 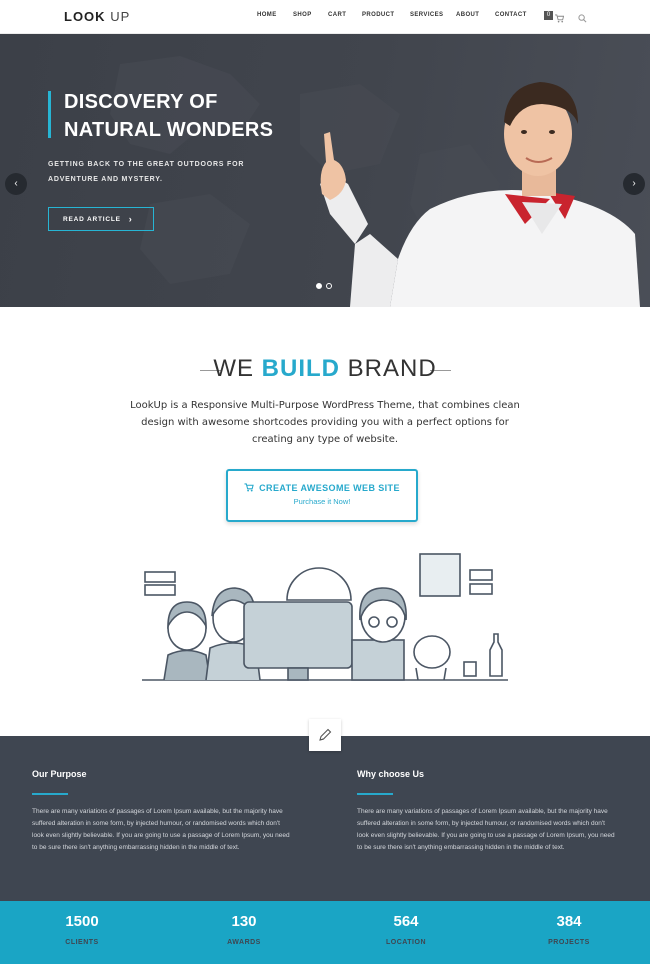 I want to click on hero-title: DISCOVERY OF NATURAL WONDERS, so click(x=194, y=116).